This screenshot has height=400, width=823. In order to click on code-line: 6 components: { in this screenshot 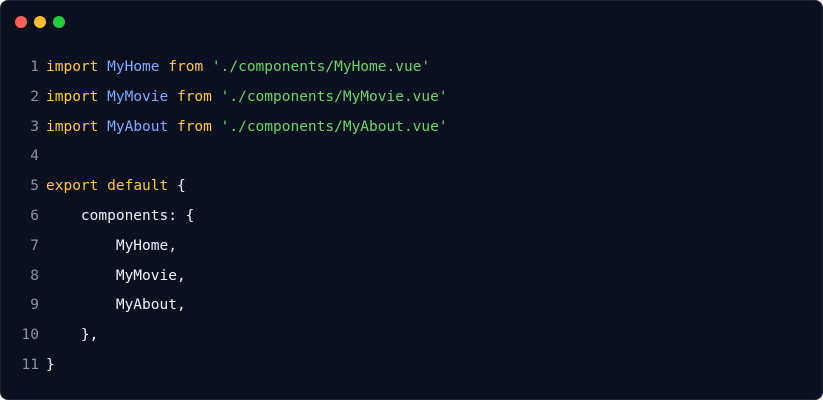, I will do `click(411, 217)`.